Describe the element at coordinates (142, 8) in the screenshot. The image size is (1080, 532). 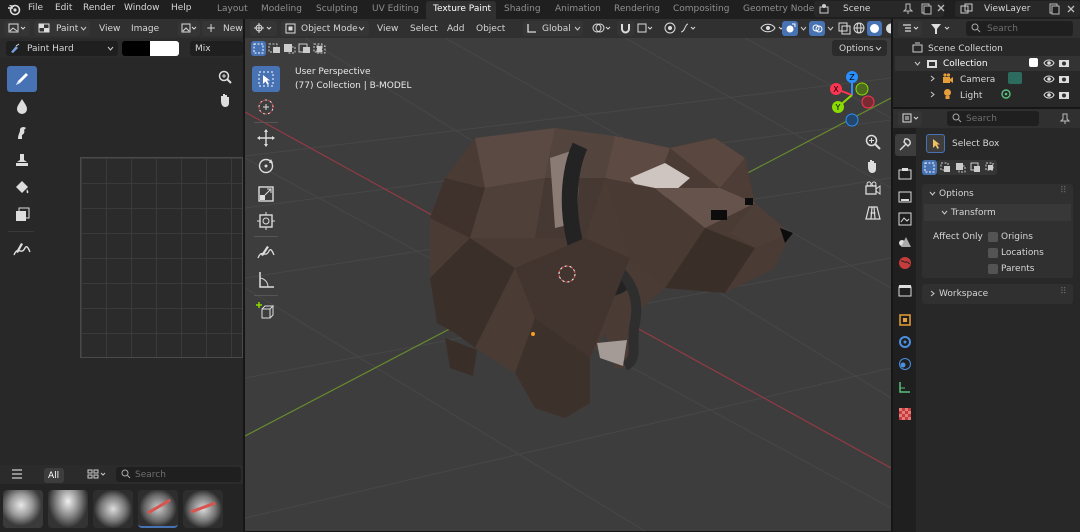
I see `menu-window: Window` at that location.